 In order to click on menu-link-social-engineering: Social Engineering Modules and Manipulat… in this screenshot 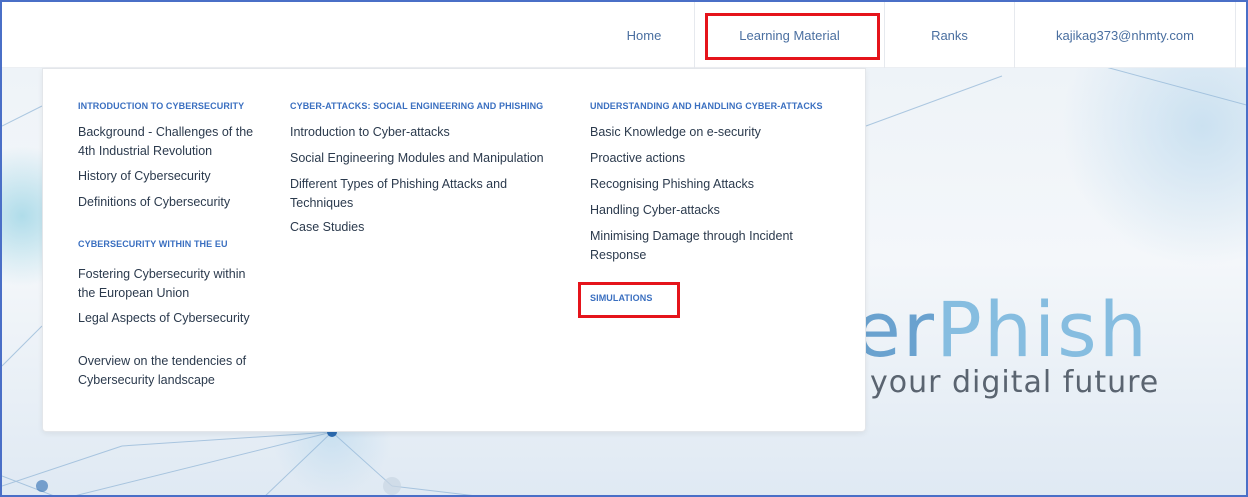, I will do `click(425, 158)`.